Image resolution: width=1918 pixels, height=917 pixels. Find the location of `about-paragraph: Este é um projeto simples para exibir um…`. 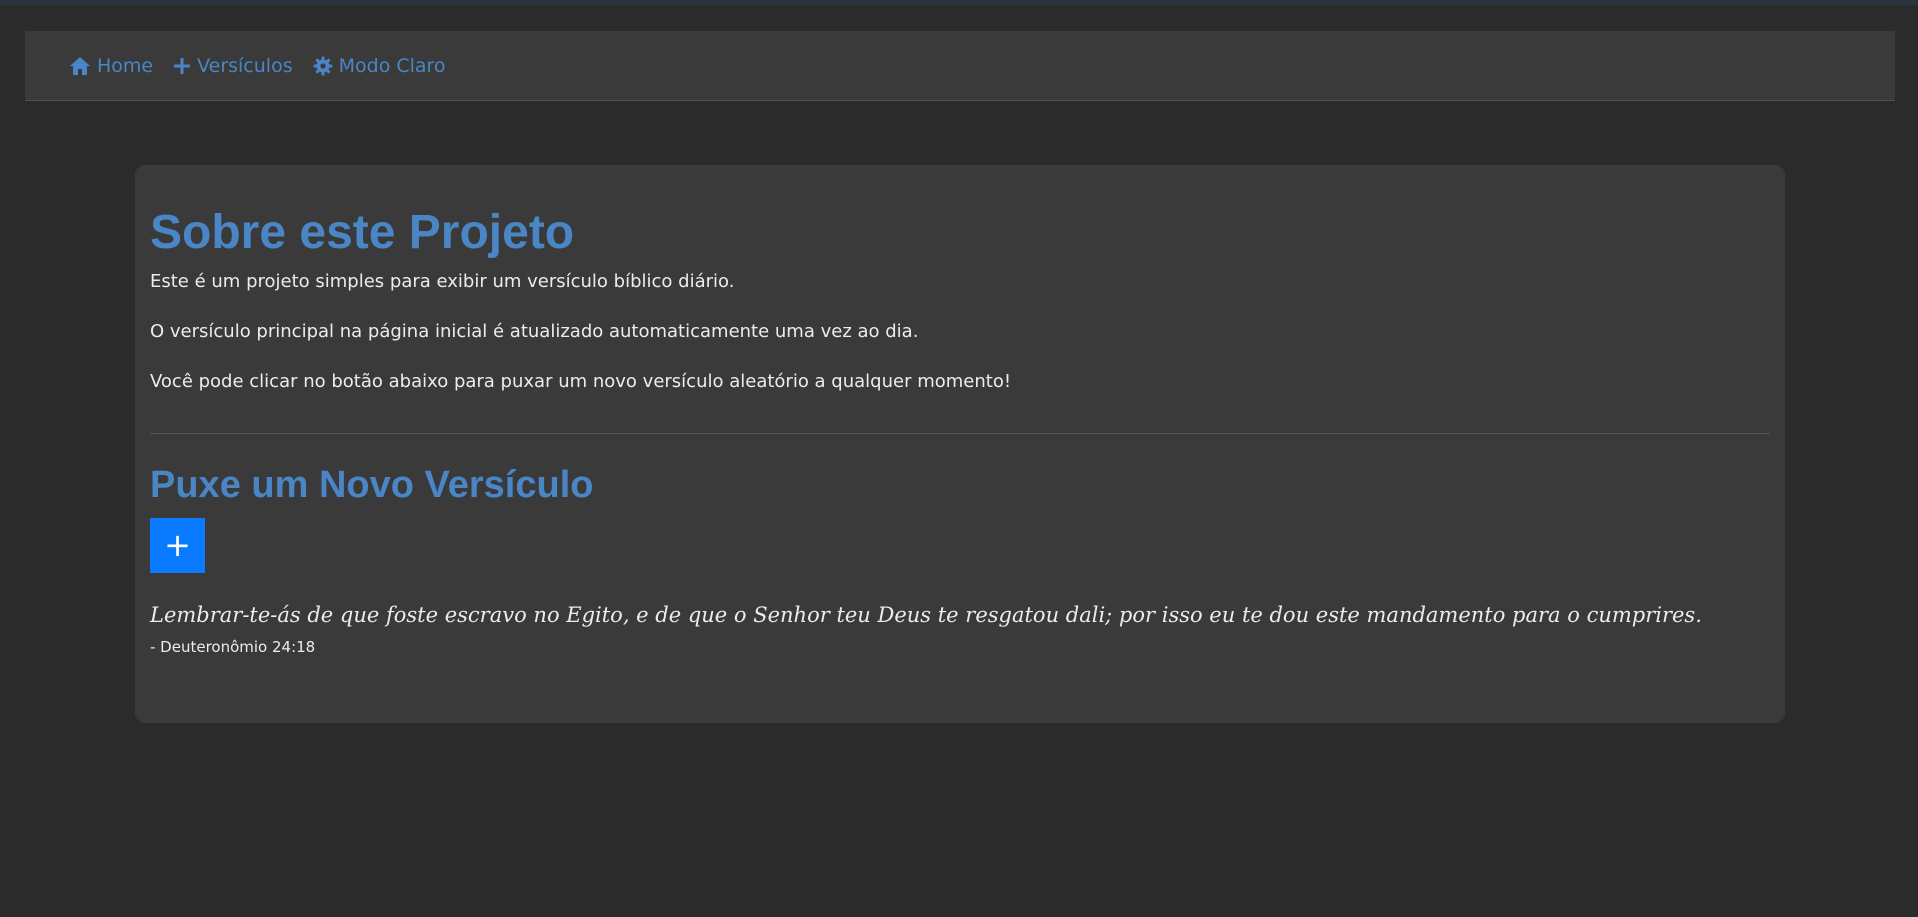

about-paragraph: Este é um projeto simples para exibir um… is located at coordinates (442, 281).